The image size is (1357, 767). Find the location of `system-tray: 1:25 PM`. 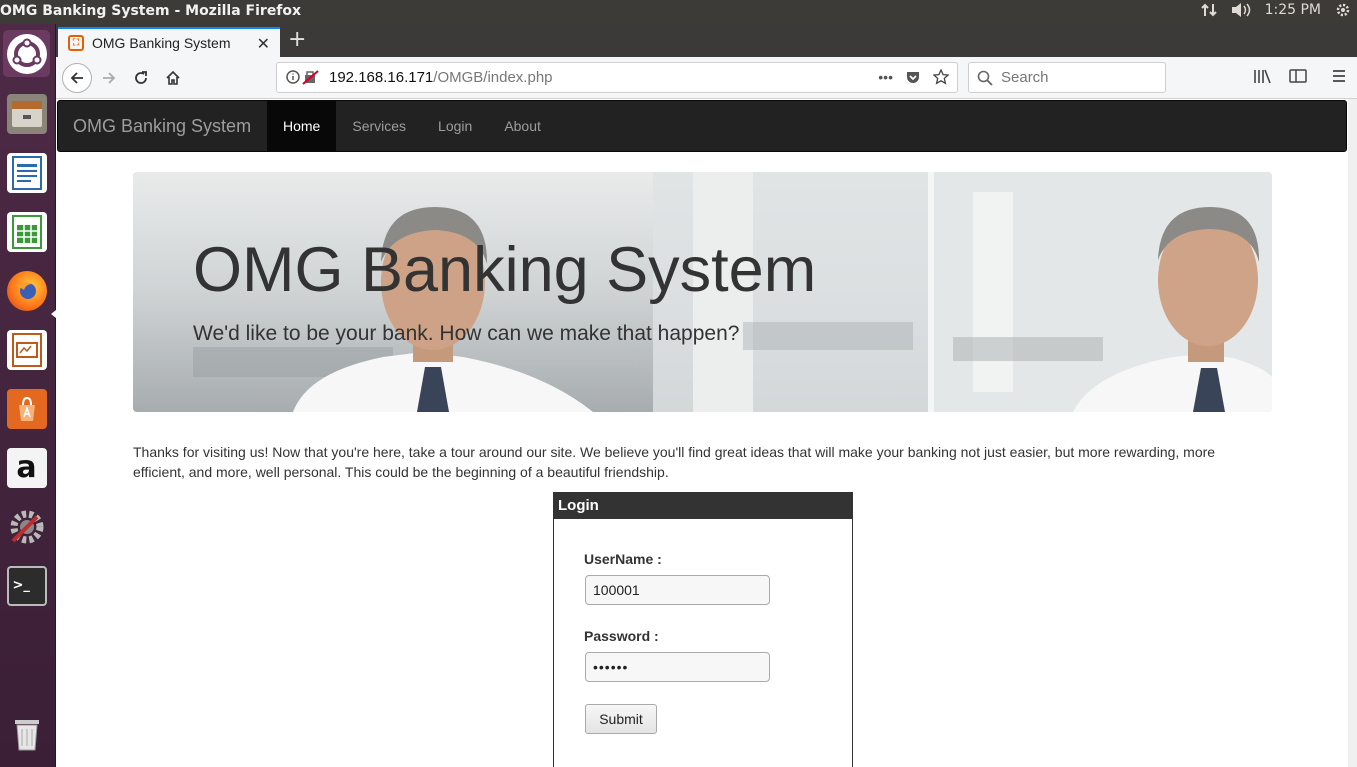

system-tray: 1:25 PM is located at coordinates (1275, 10).